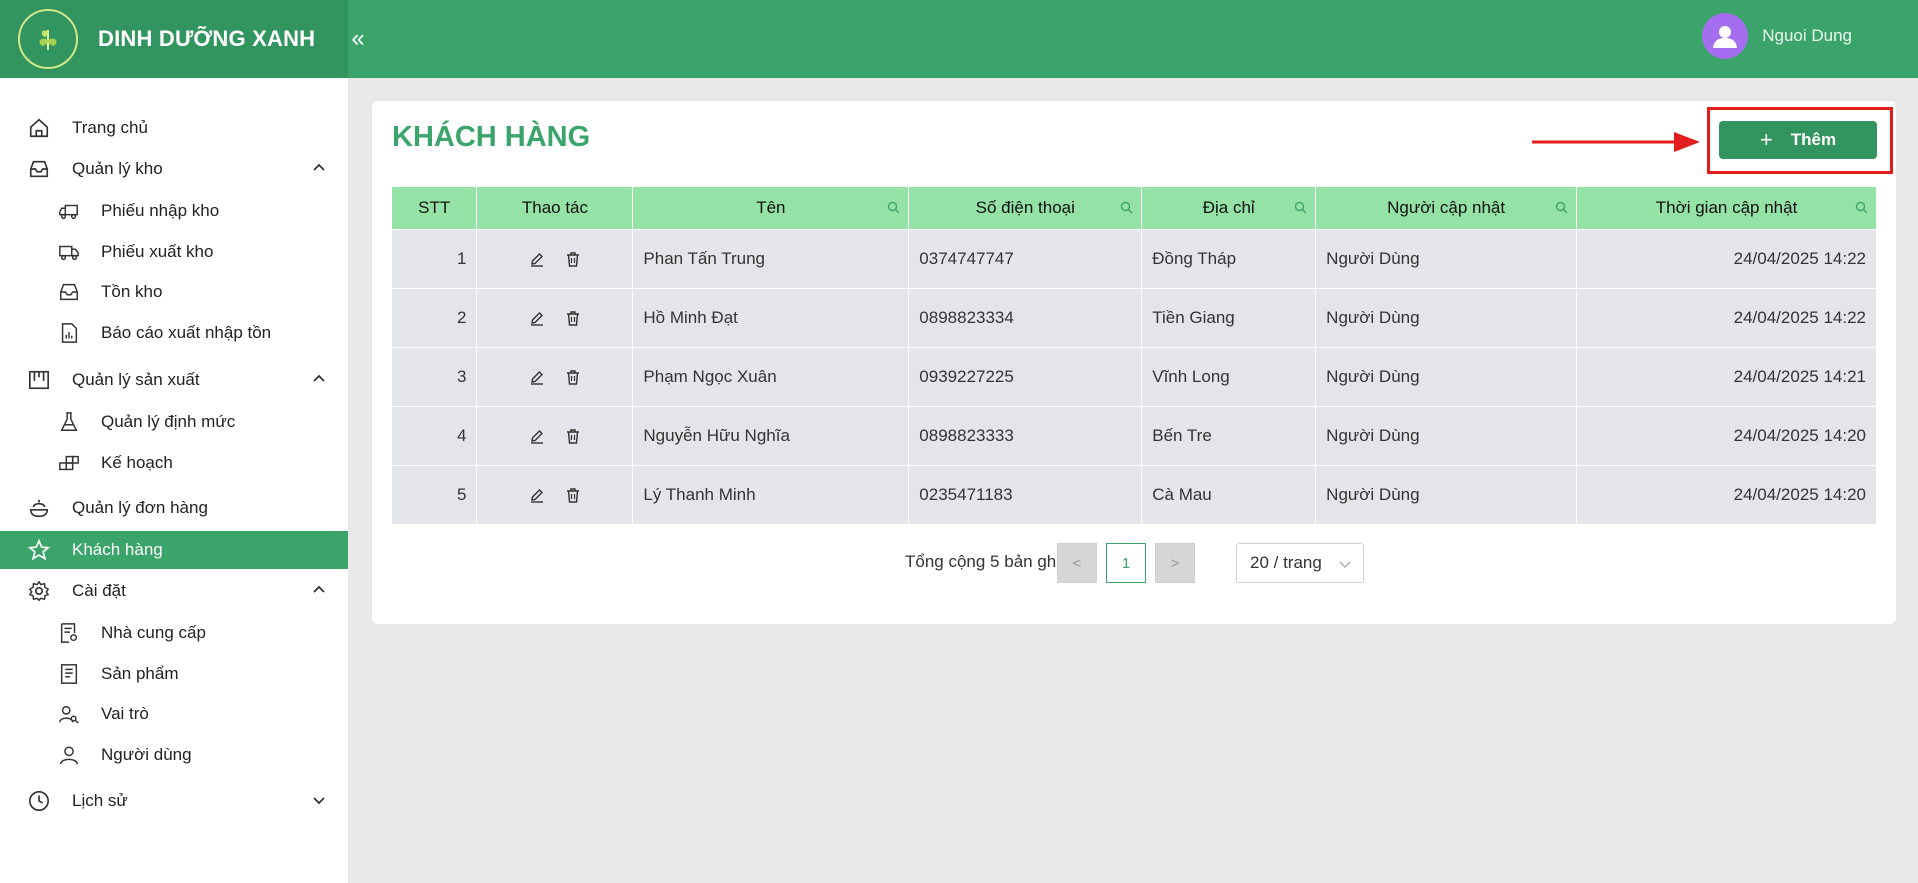 The width and height of the screenshot is (1918, 883). What do you see at coordinates (1229, 376) in the screenshot?
I see `cell-address: Vĩnh Long` at bounding box center [1229, 376].